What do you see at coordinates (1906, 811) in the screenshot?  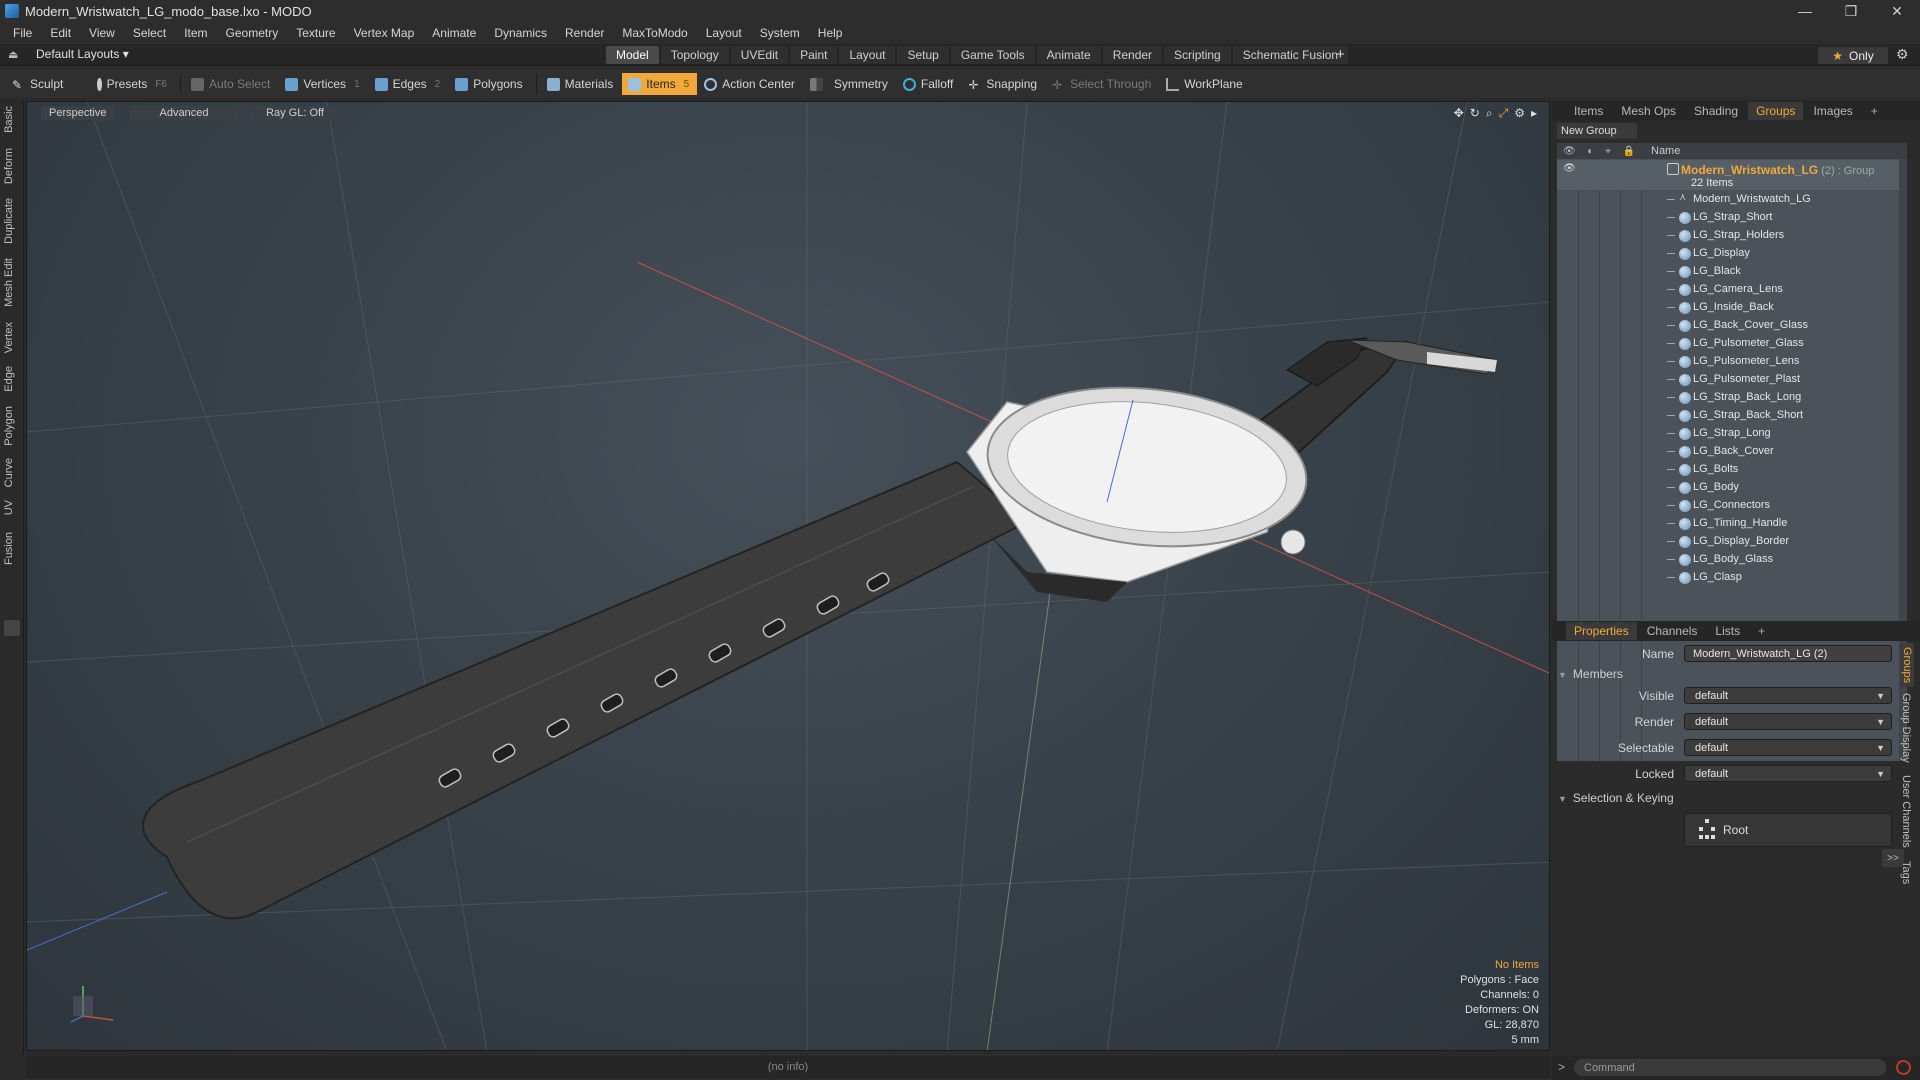 I see `side-tab-user-channels: User Channels` at bounding box center [1906, 811].